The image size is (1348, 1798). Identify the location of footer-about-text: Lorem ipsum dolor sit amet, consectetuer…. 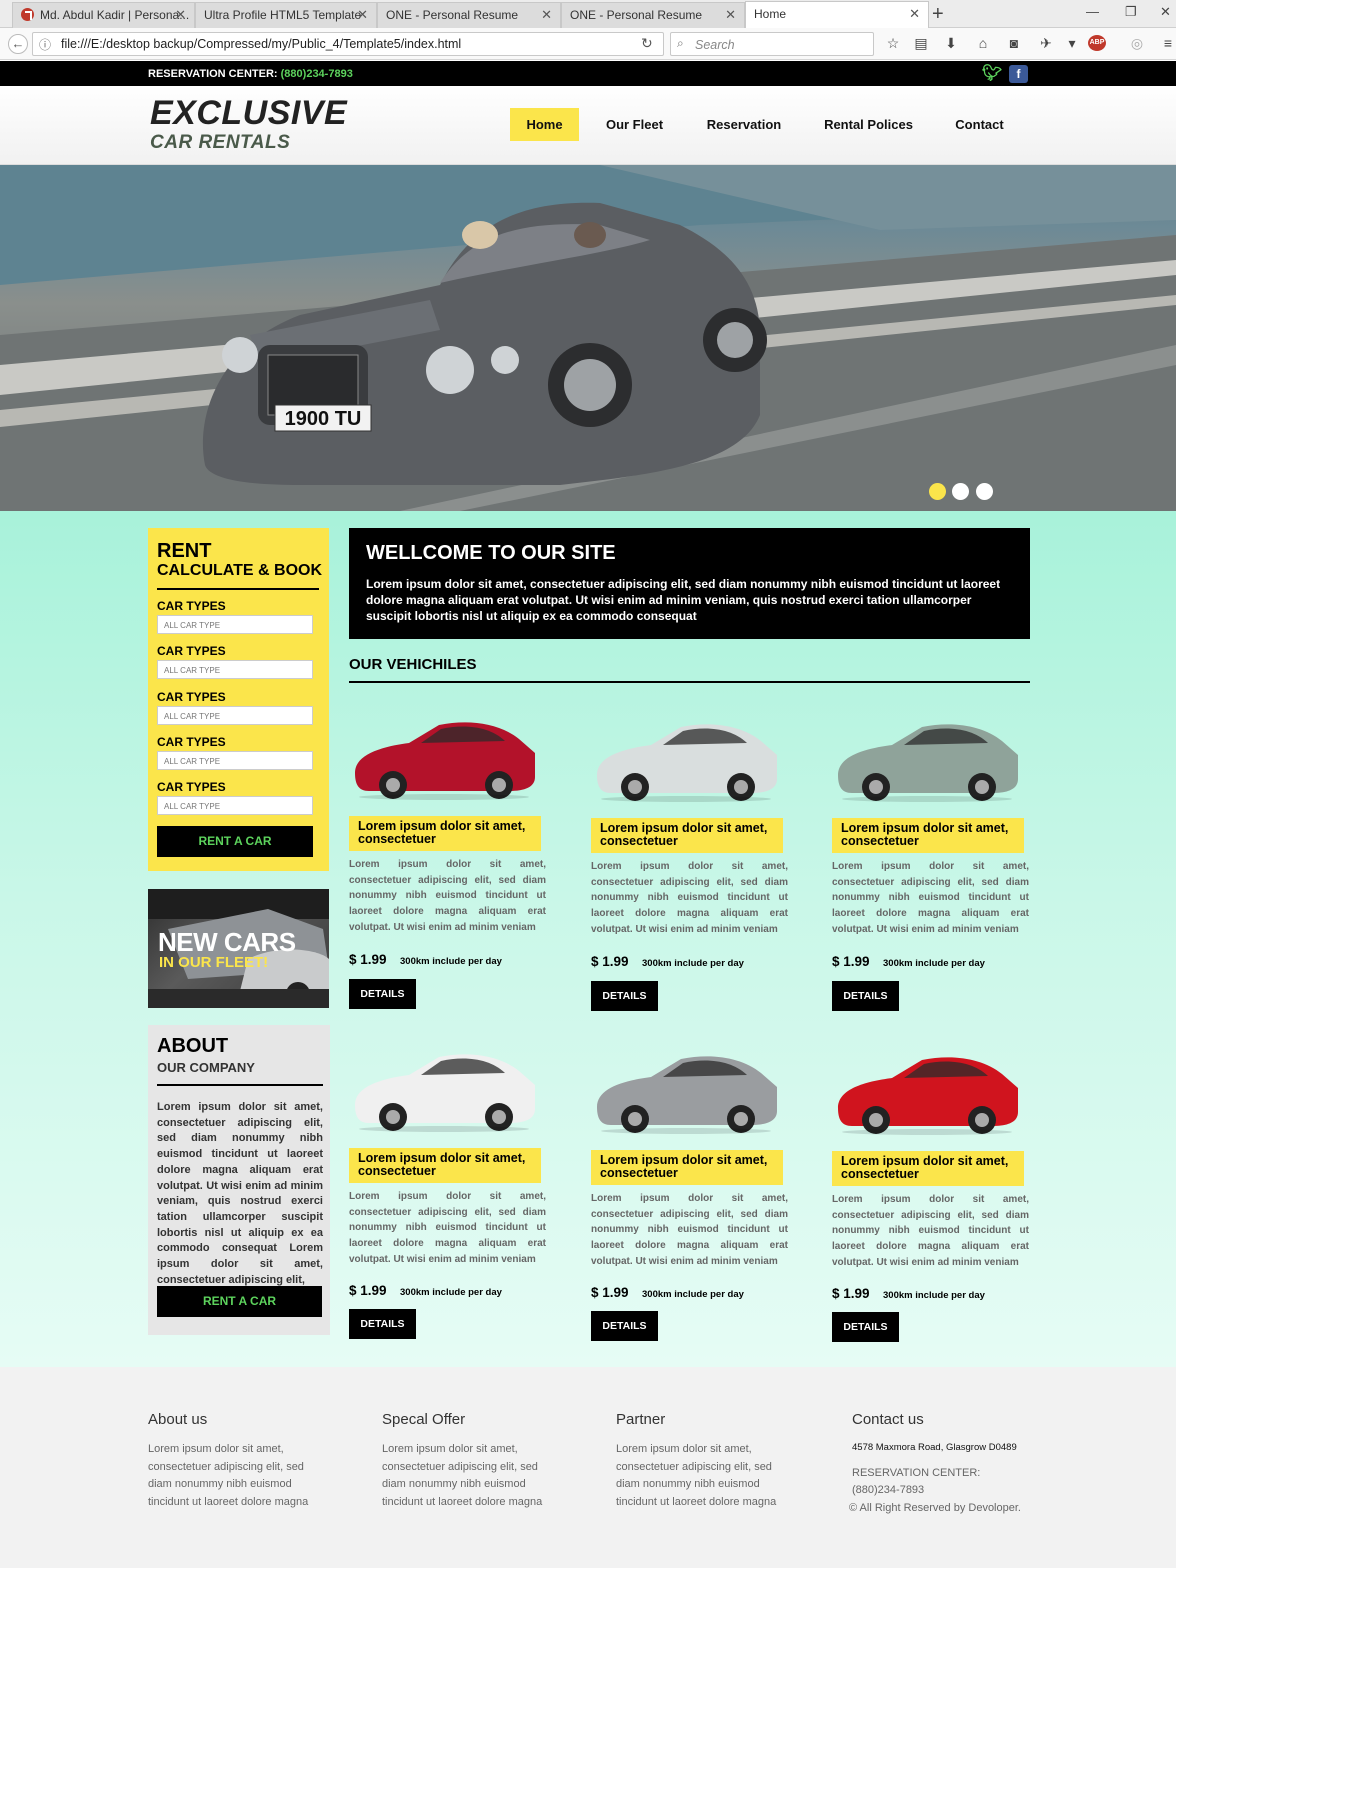
(228, 1475).